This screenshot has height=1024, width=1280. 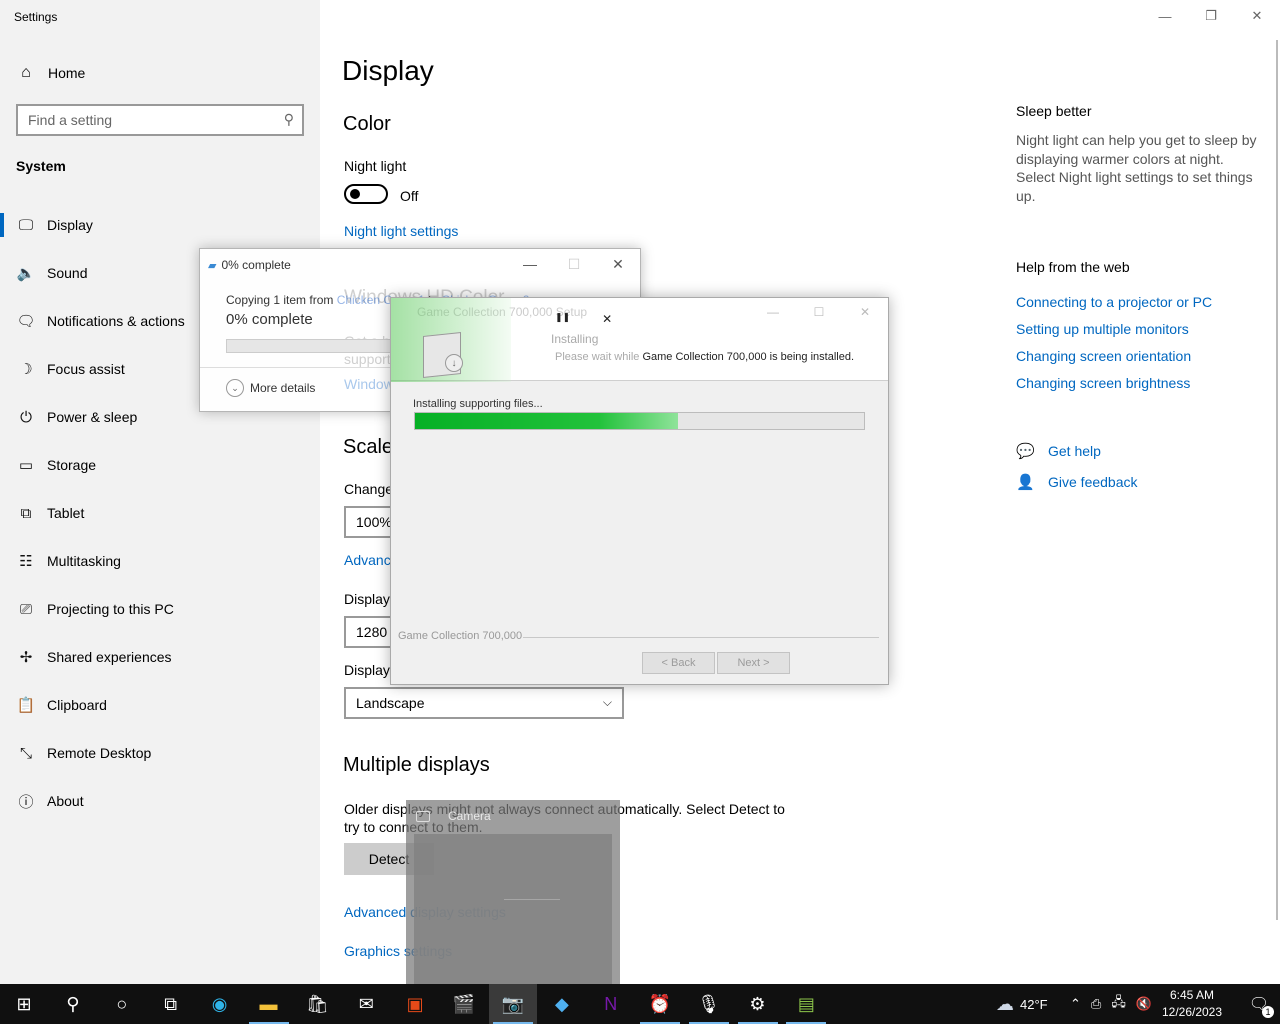 I want to click on maps-icon: ◆, so click(x=562, y=1004).